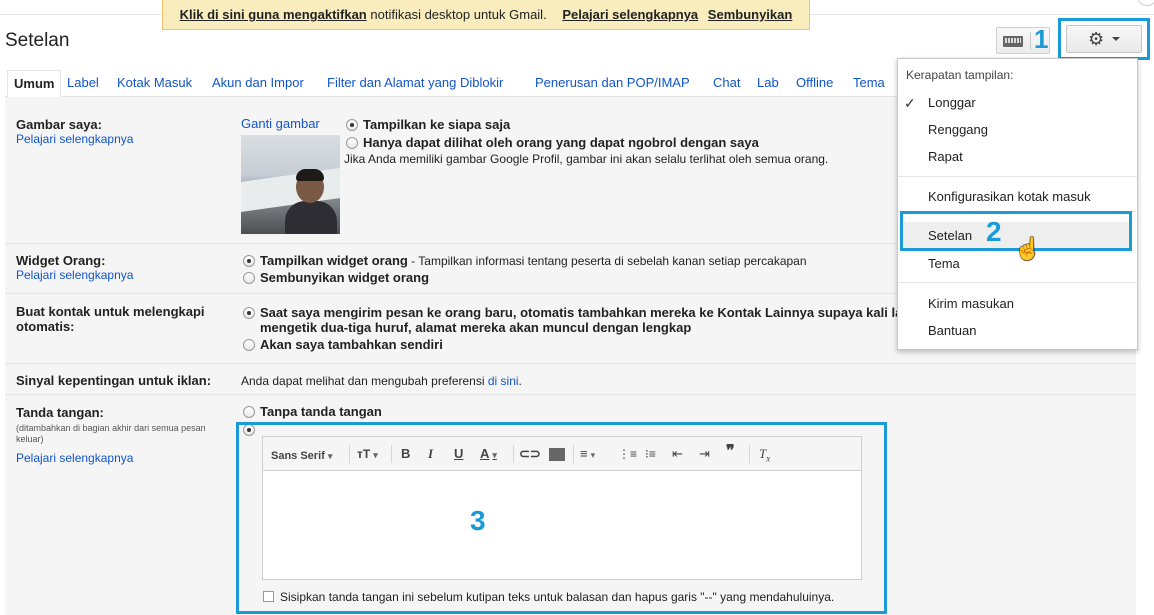 The width and height of the screenshot is (1154, 615). Describe the element at coordinates (249, 261) in the screenshot. I see `widget-radio-show` at that location.